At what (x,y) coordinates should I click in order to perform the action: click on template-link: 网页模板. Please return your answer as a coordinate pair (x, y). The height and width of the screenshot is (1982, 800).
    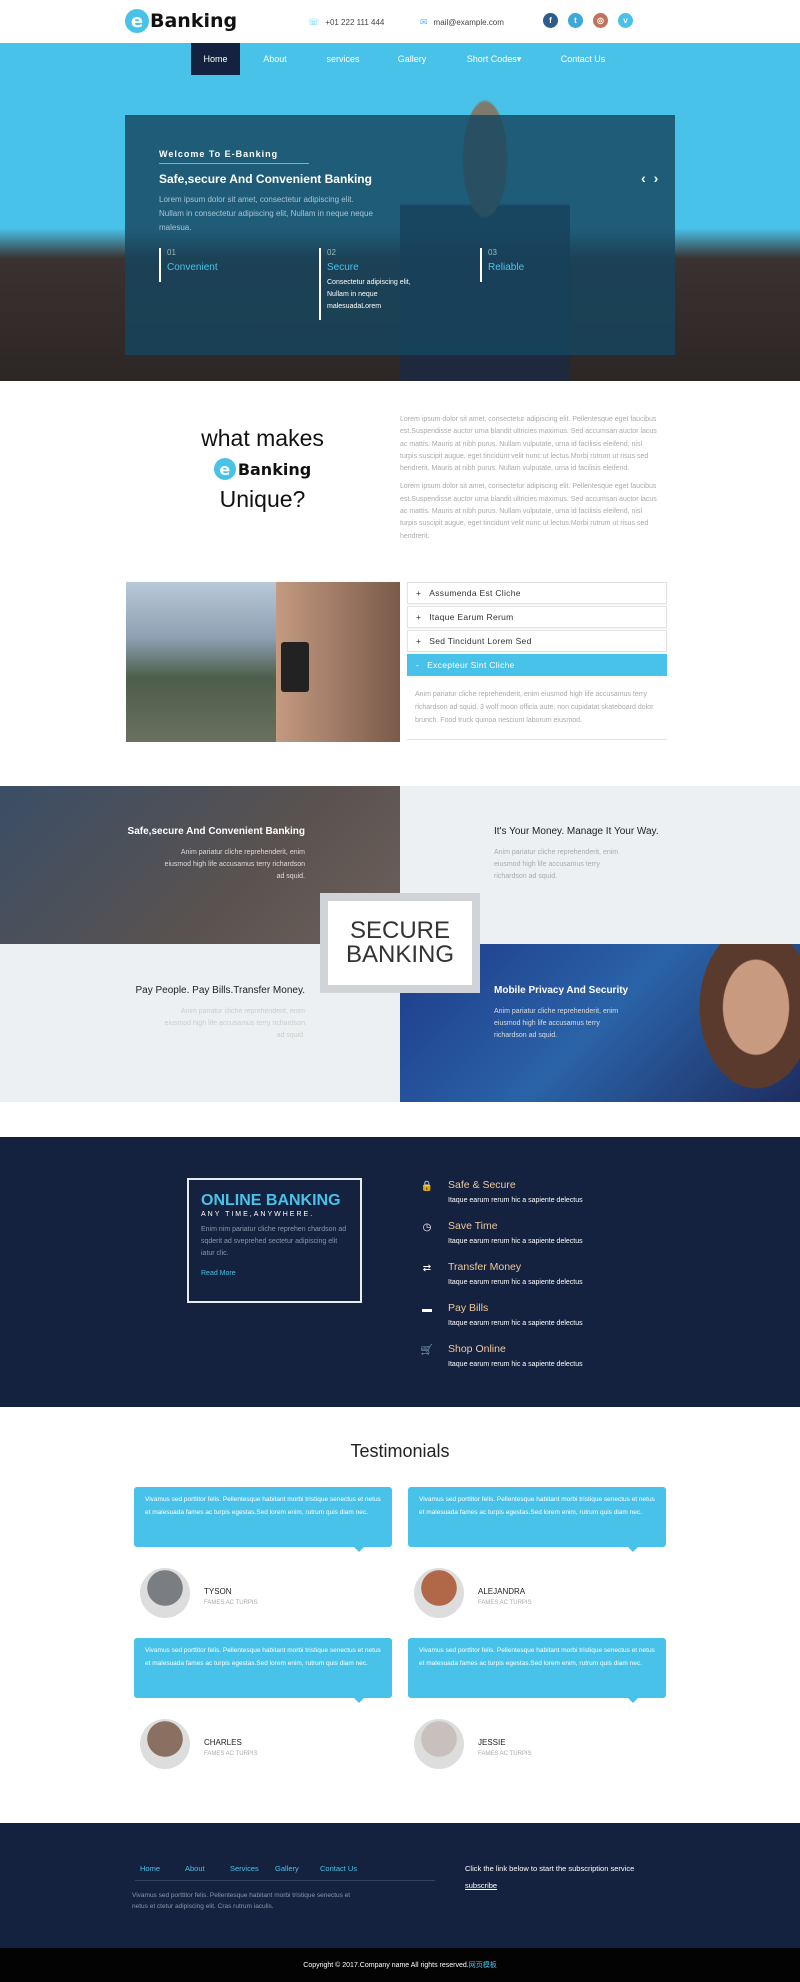
    Looking at the image, I should click on (483, 1965).